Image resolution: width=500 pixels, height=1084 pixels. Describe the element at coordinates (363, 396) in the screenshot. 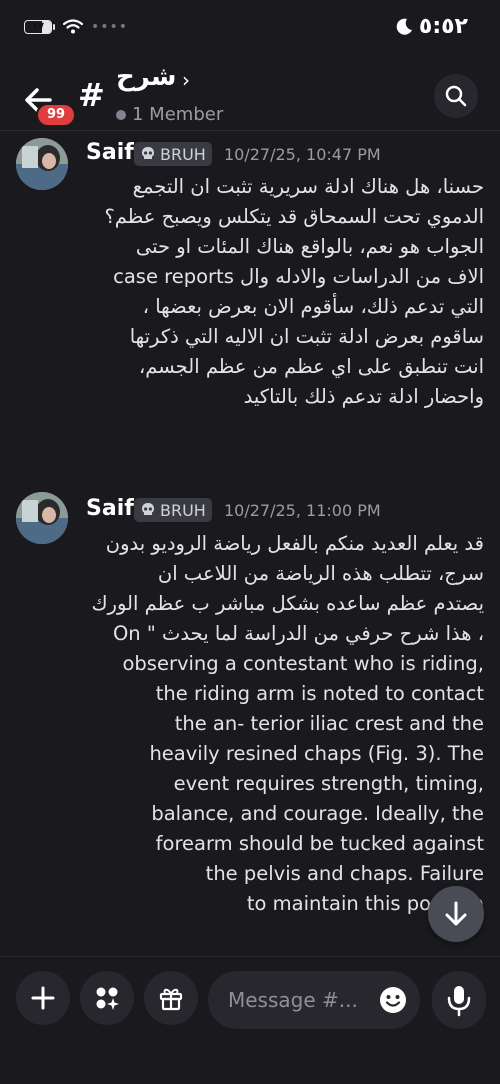

I see `message-line: واحضار ادلة تدعم ذلك بالتاكيد` at that location.